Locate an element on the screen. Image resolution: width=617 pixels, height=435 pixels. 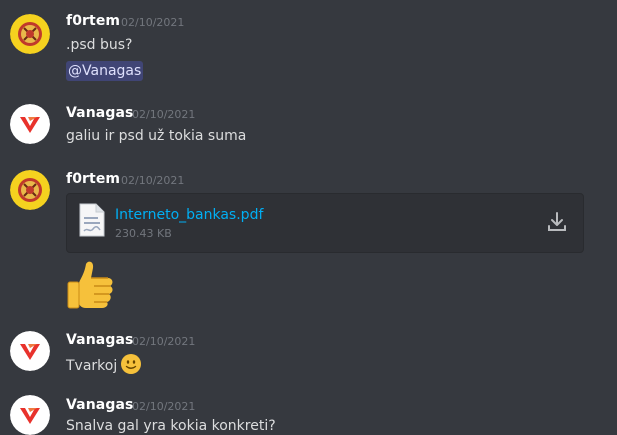
message-text: galiu ir psd už tokia suma is located at coordinates (156, 136).